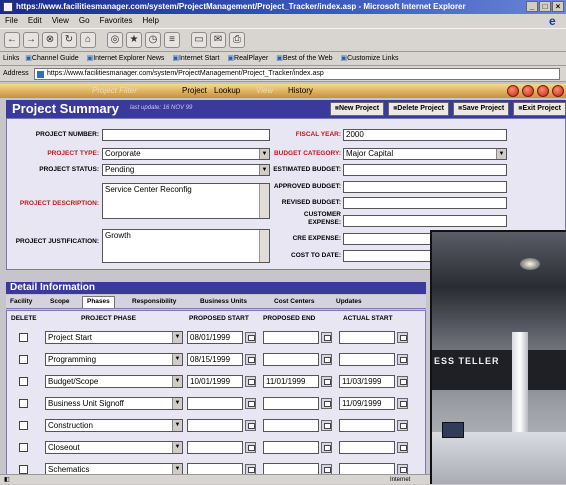 This screenshot has width=566, height=485. I want to click on menu-go: Go, so click(84, 21).